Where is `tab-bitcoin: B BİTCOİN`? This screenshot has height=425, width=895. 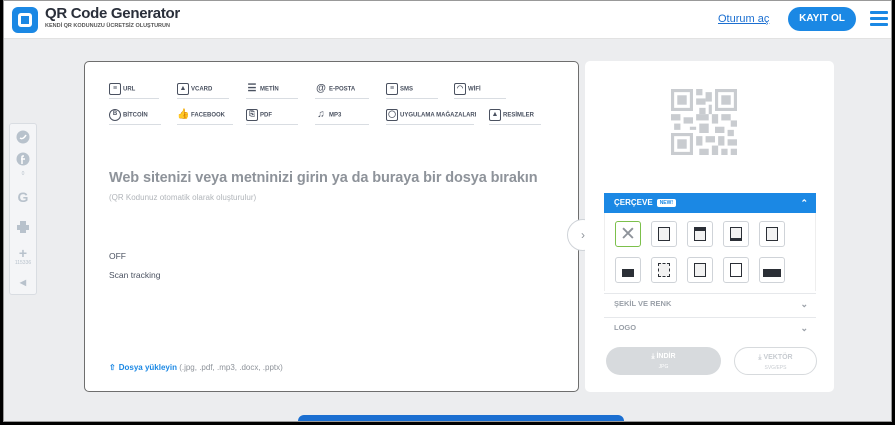
tab-bitcoin: B BİTCOİN is located at coordinates (135, 117).